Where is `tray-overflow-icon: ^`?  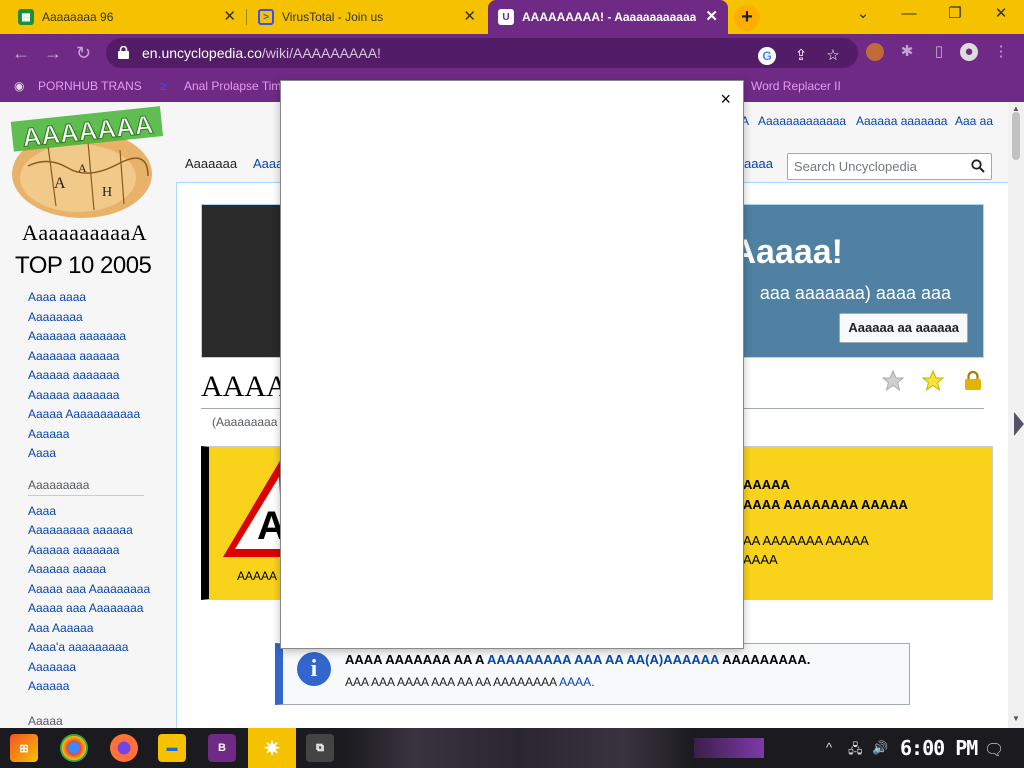
tray-overflow-icon: ^ is located at coordinates (829, 747).